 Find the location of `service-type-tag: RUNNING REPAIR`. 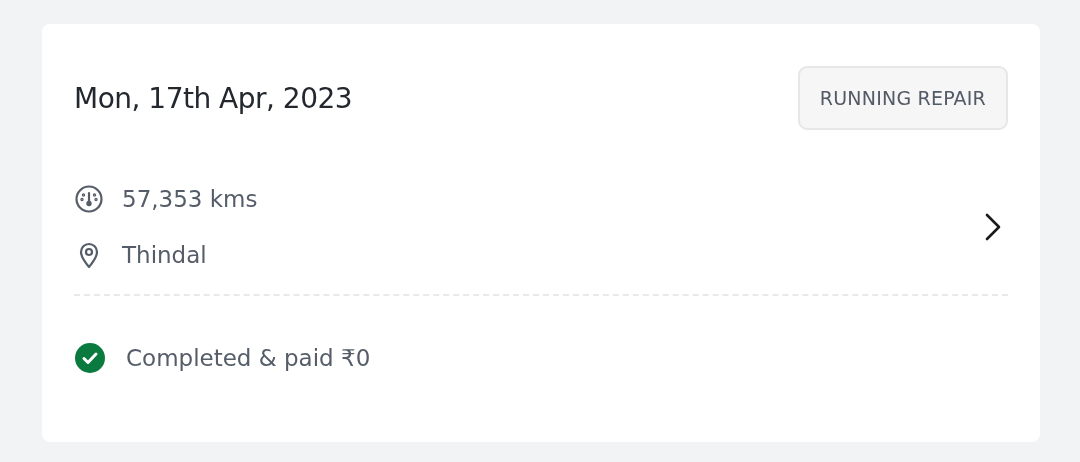

service-type-tag: RUNNING REPAIR is located at coordinates (902, 98).